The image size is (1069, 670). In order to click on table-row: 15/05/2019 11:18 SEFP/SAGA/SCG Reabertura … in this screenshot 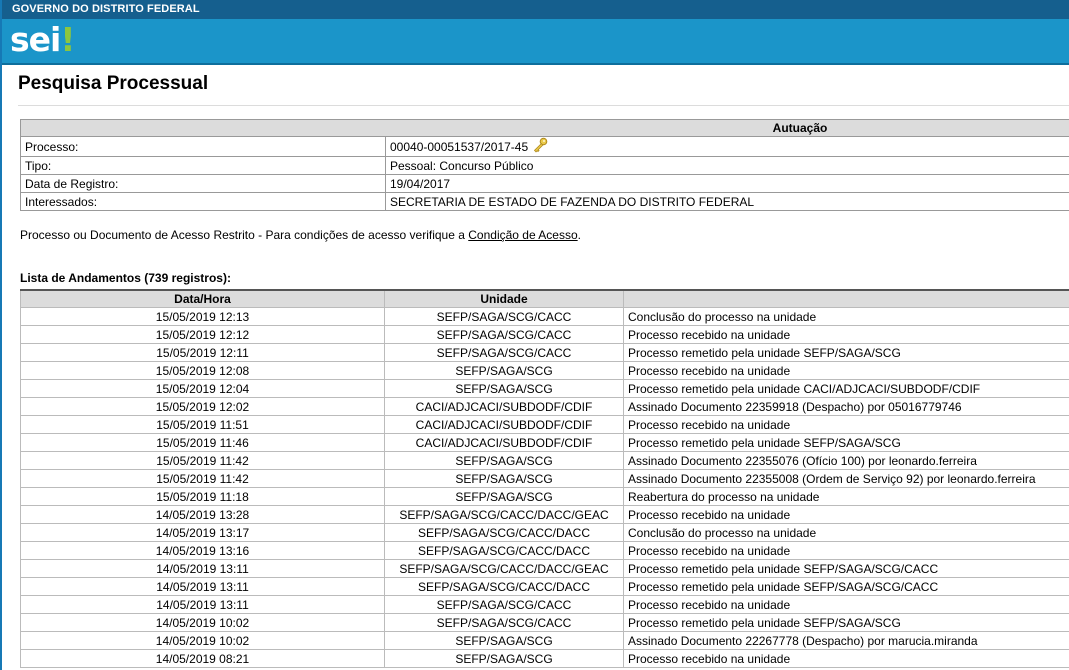, I will do `click(544, 496)`.